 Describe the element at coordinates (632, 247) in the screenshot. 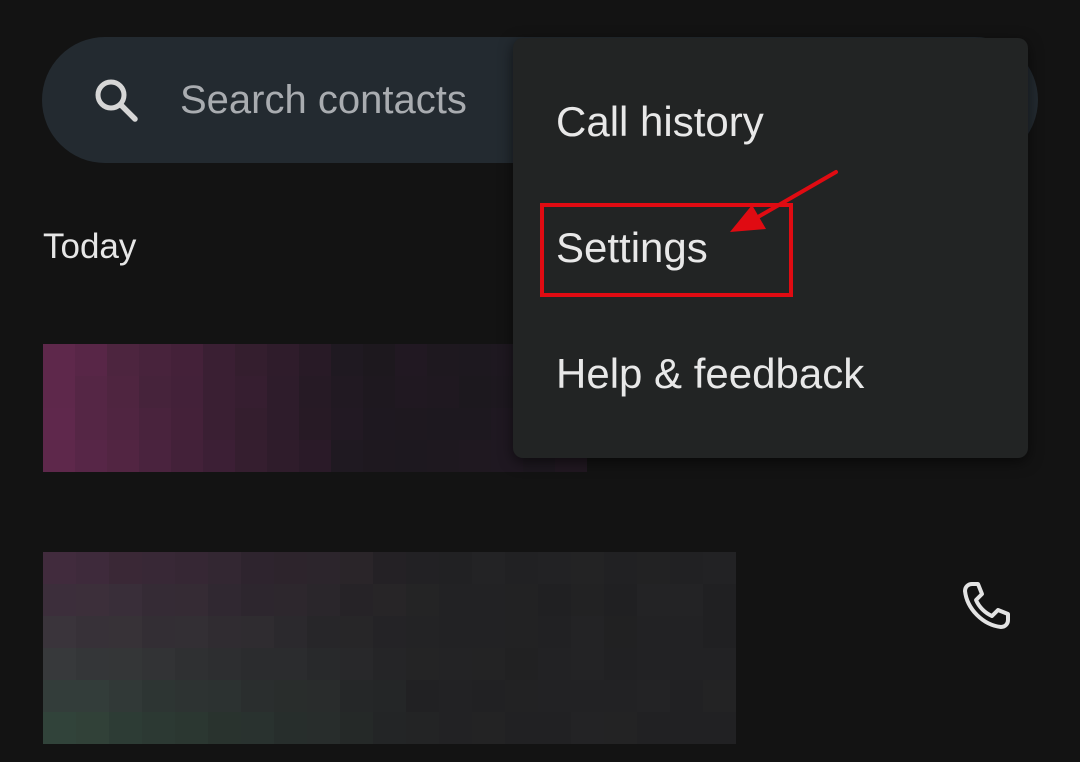

I see `menu-item-label: Settings` at that location.